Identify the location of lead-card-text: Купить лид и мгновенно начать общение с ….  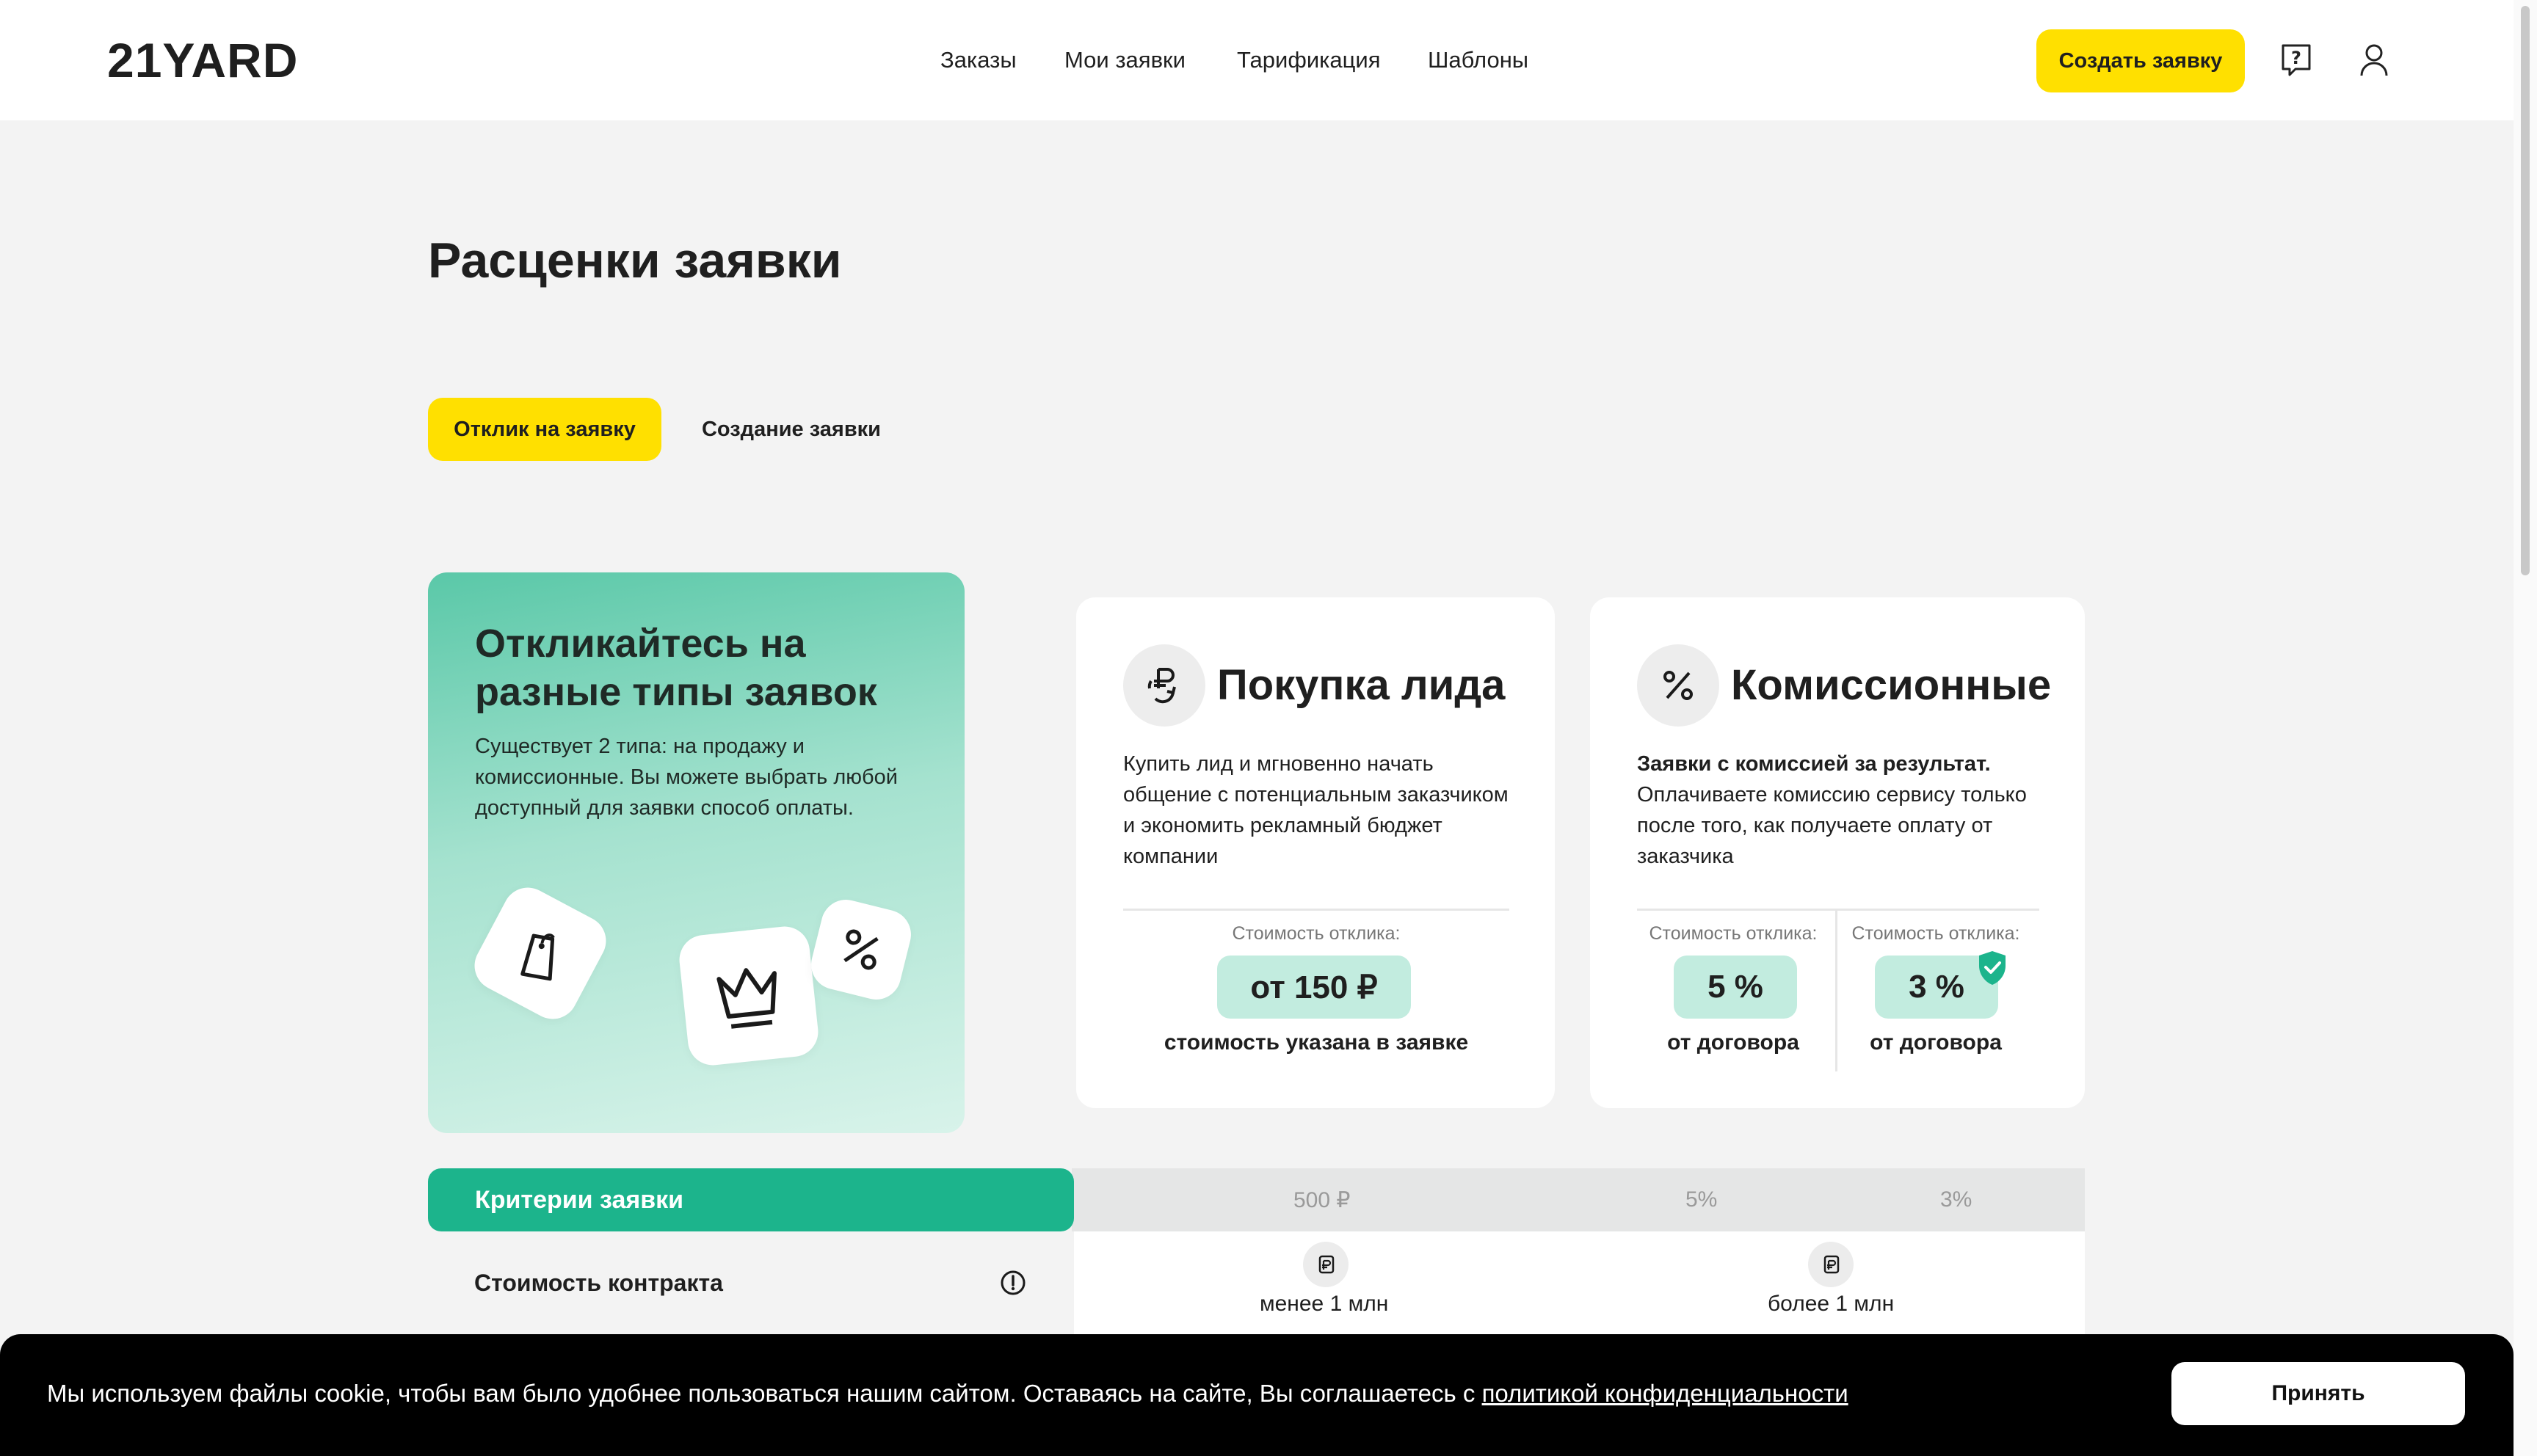
(1316, 810).